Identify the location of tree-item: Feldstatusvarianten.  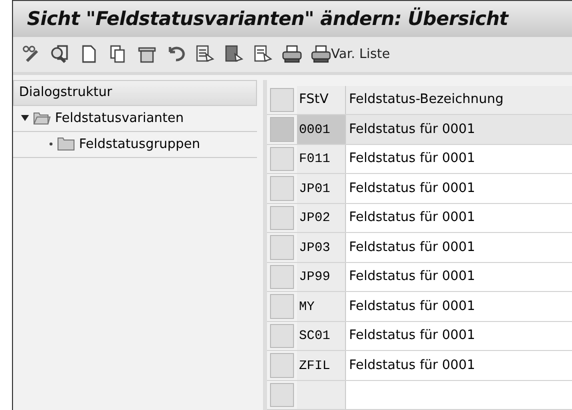
(135, 119).